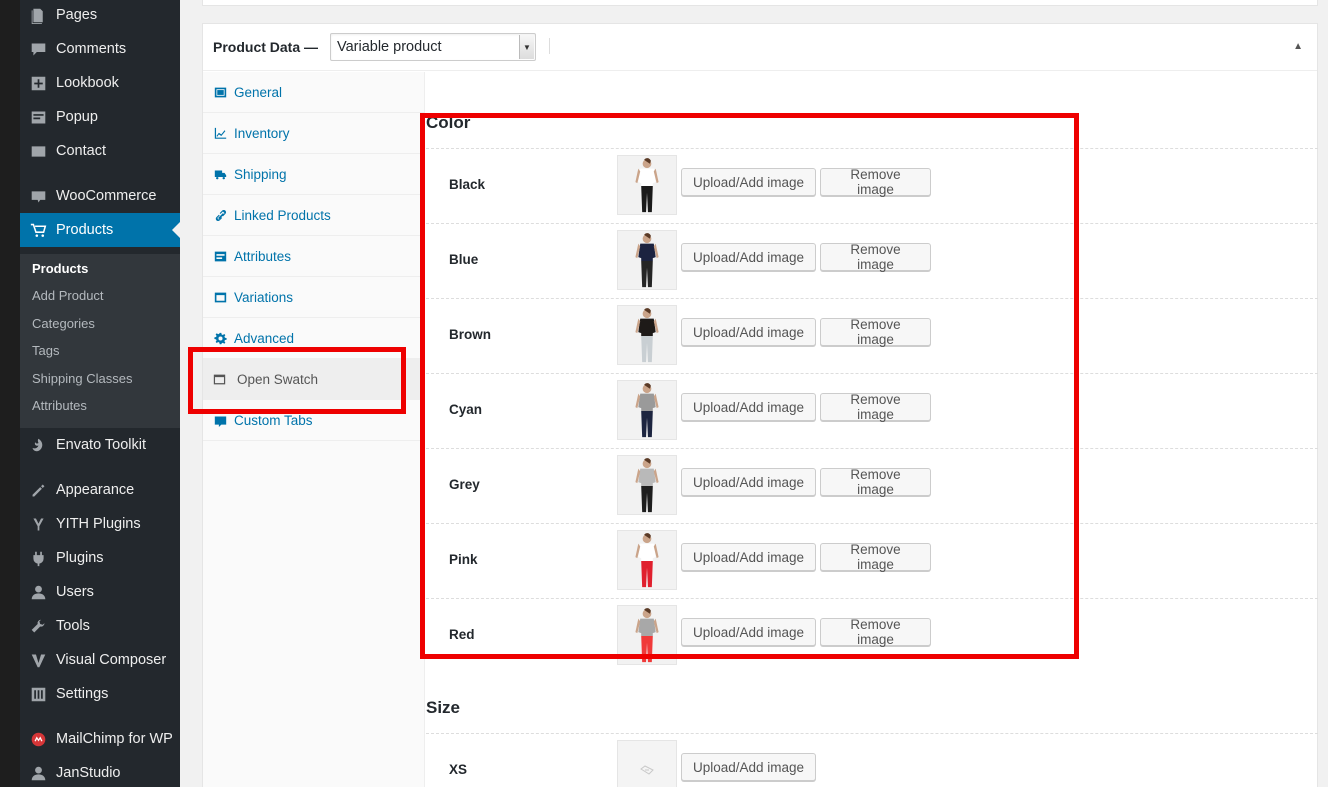  I want to click on sidebar-item-plugins: Plugins, so click(100, 558).